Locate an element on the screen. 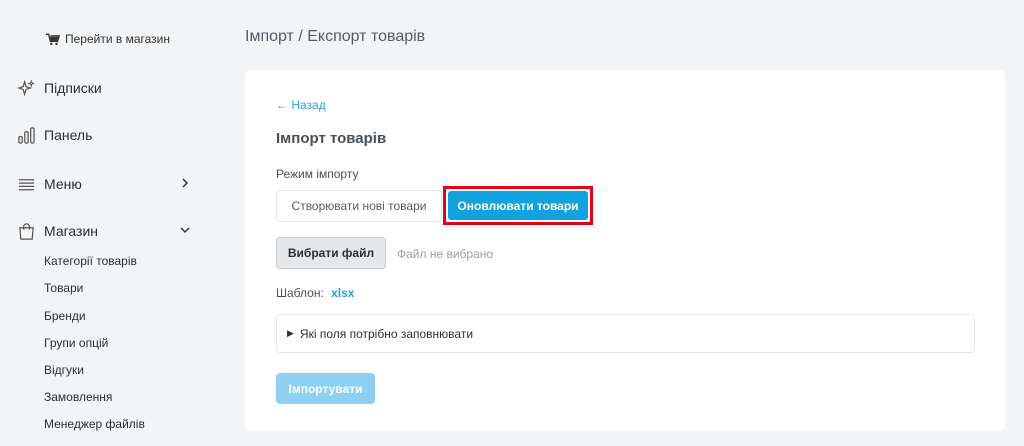  chevron-down-icon is located at coordinates (185, 230).